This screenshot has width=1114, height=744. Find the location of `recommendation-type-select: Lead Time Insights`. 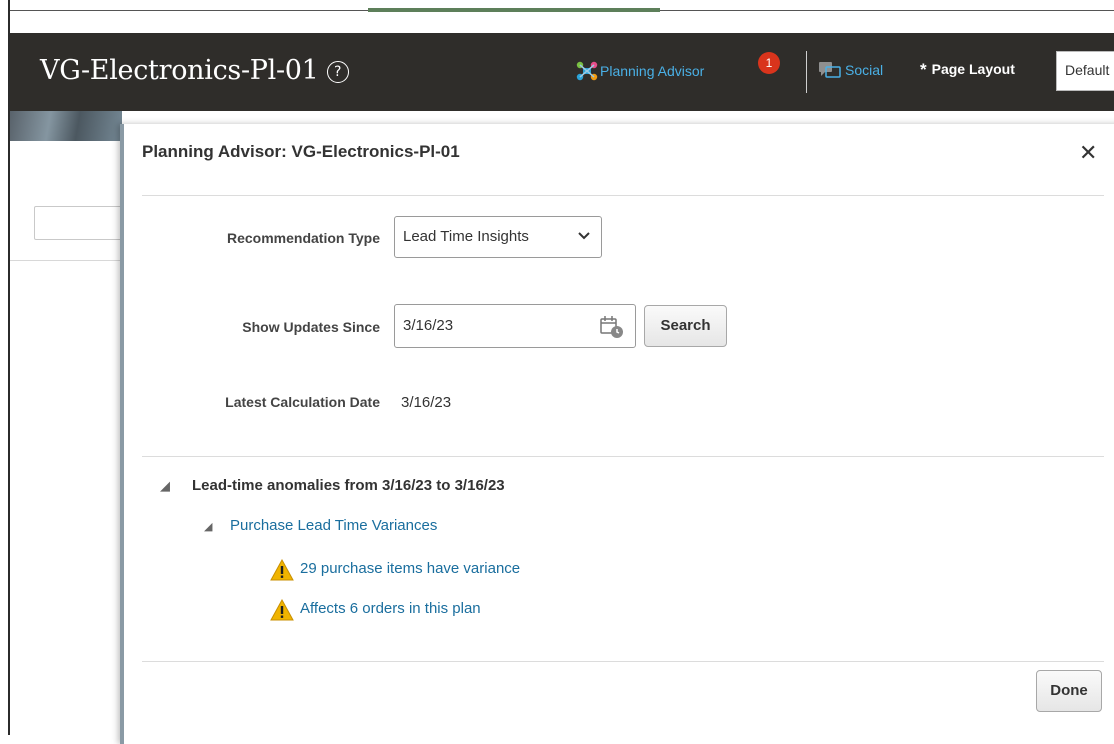

recommendation-type-select: Lead Time Insights is located at coordinates (498, 237).